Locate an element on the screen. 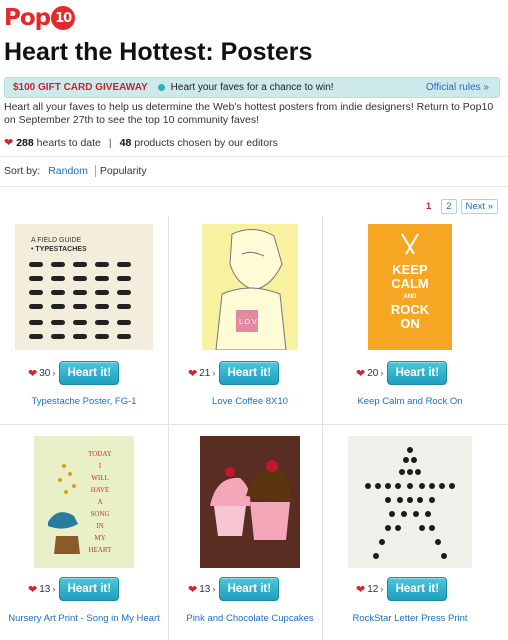 The image size is (508, 640). thumb-text: • TYPESTACHES is located at coordinates (59, 249).